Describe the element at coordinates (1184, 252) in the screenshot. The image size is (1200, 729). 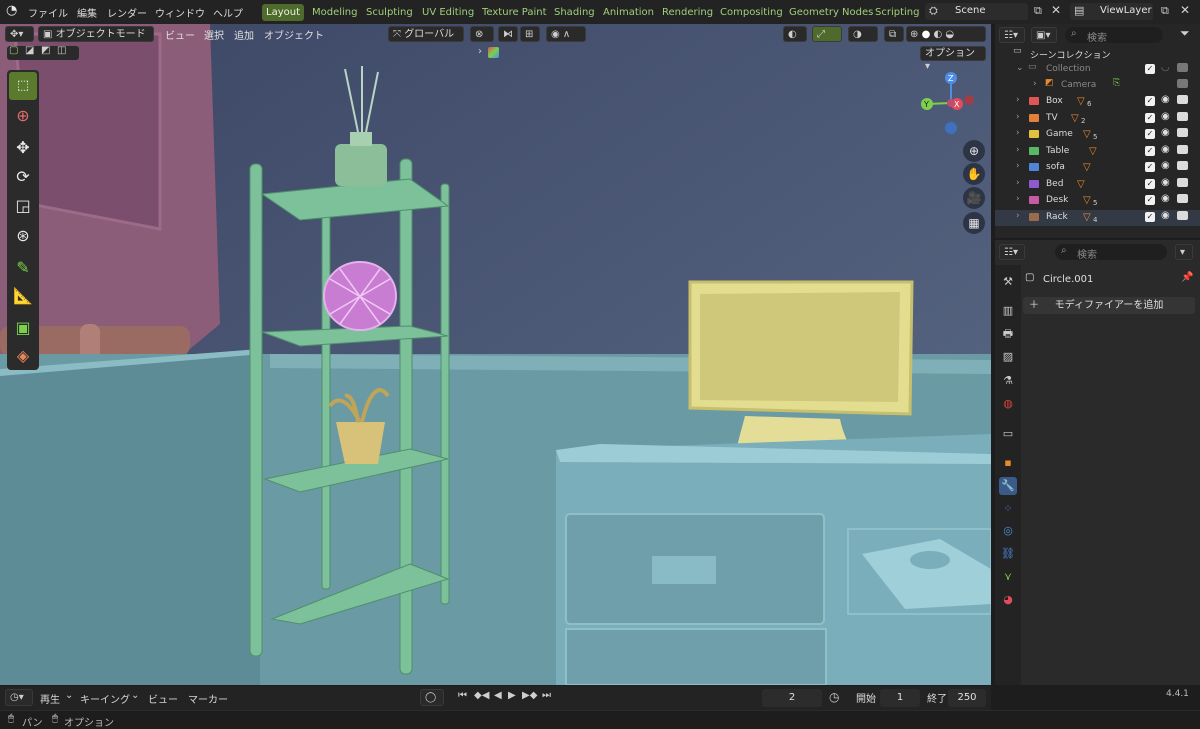
I see `properties-options-dropdown: ▾` at that location.